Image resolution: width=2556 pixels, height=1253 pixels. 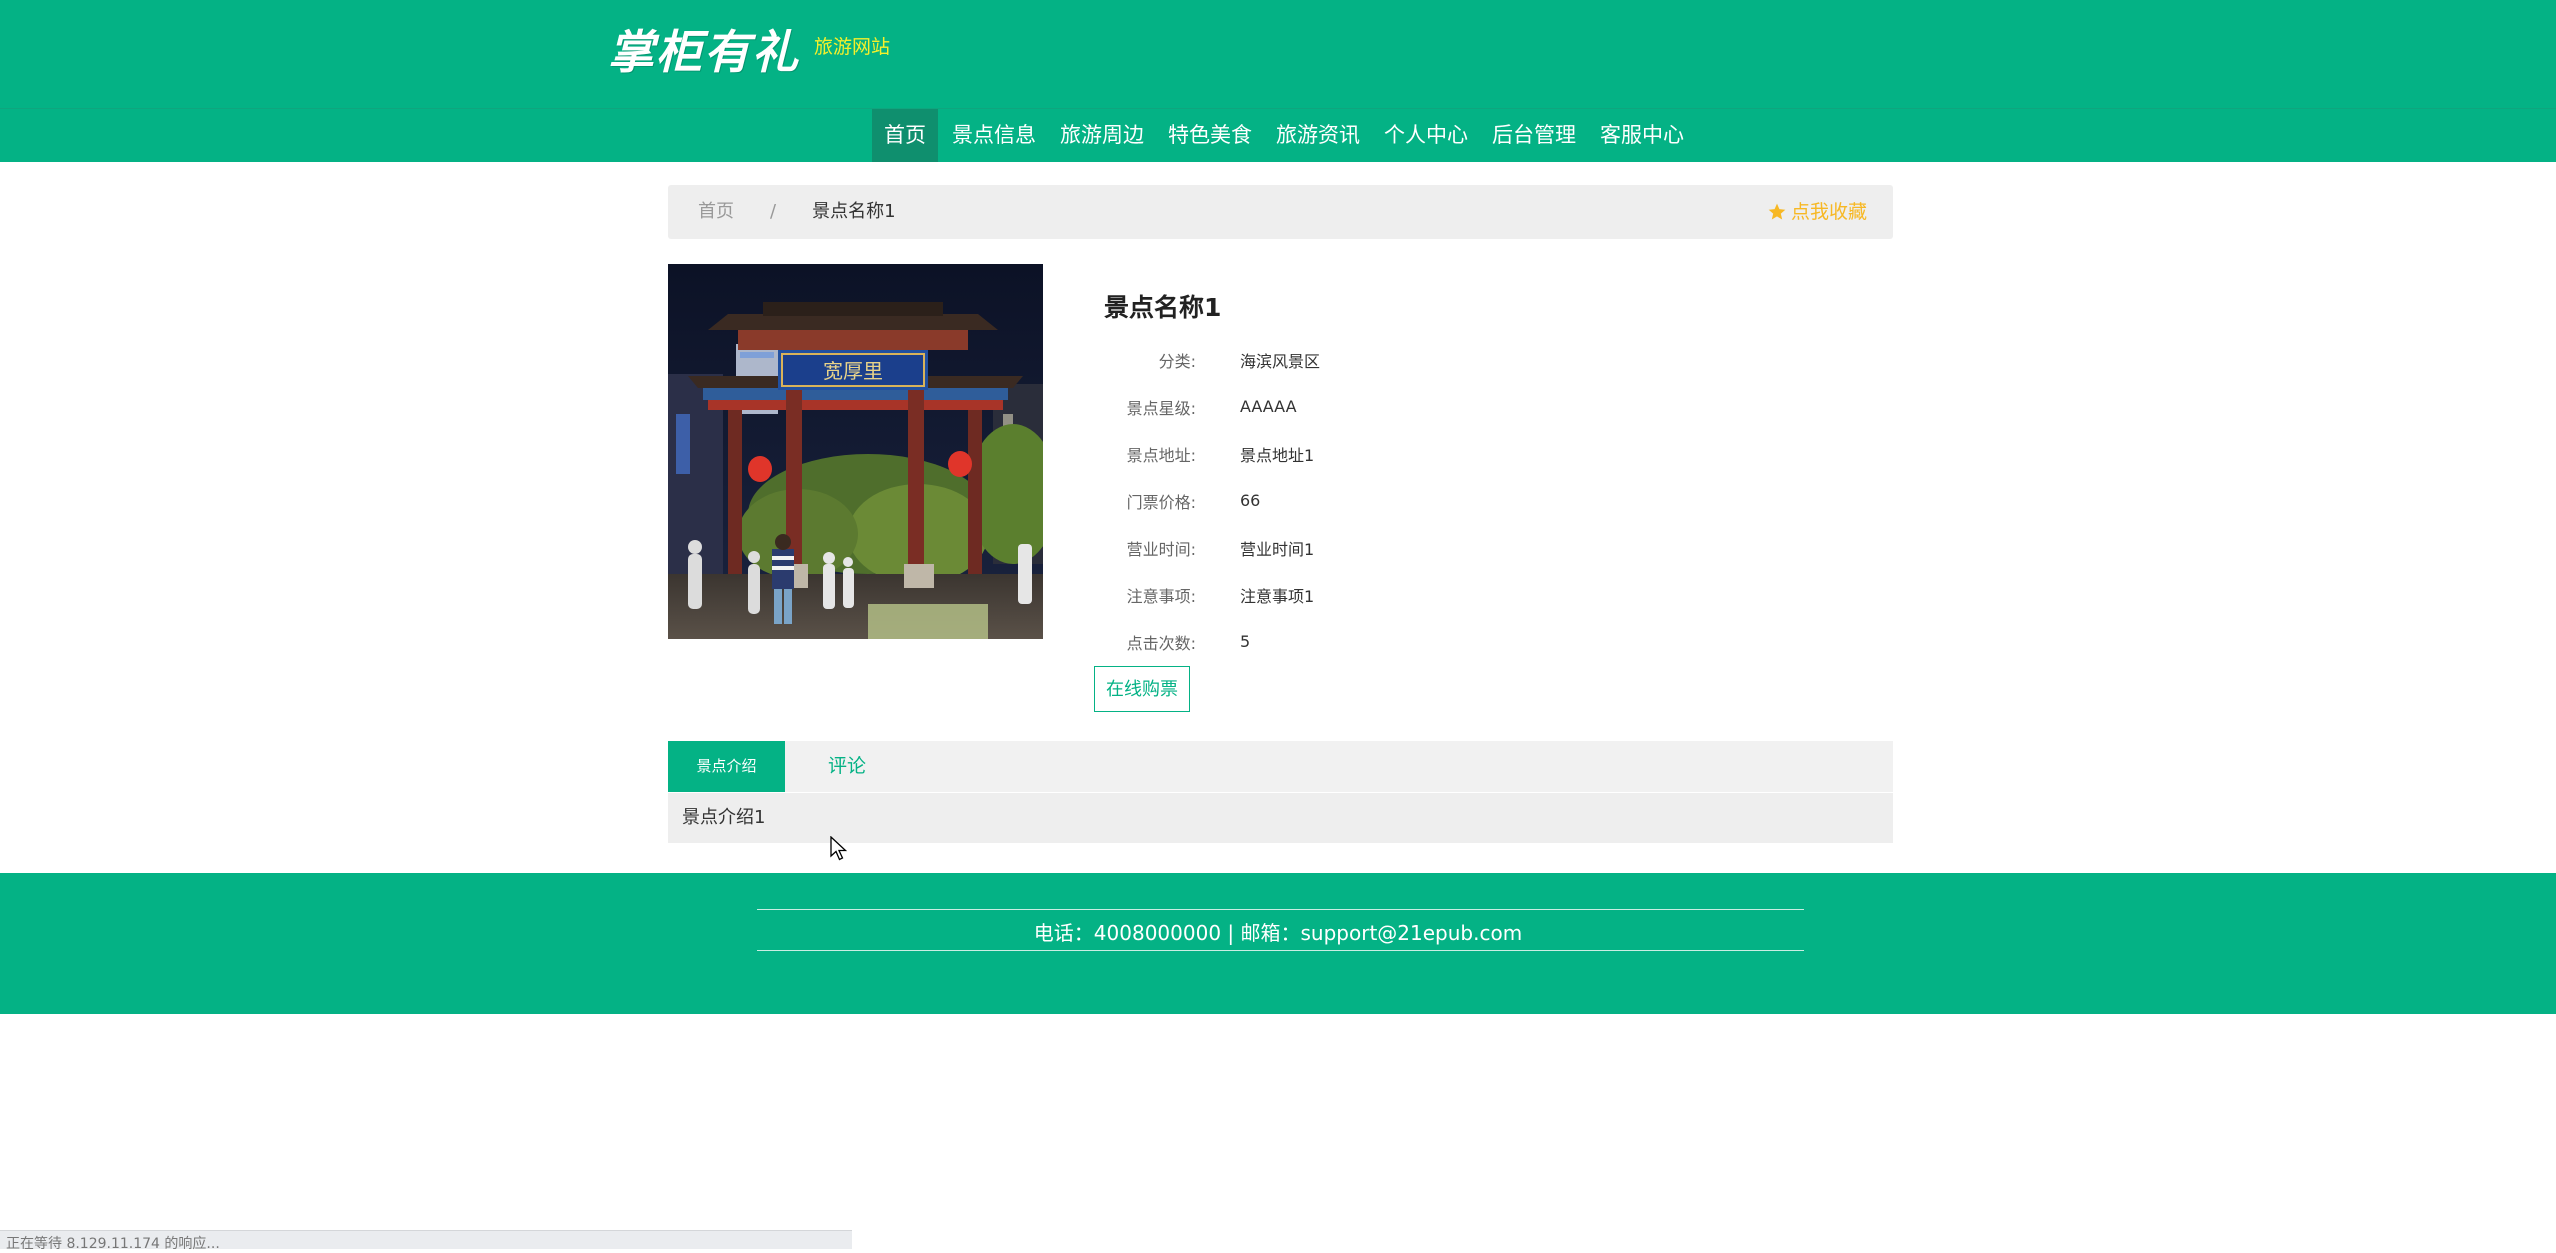 I want to click on nav-item-home: 首页, so click(x=905, y=135).